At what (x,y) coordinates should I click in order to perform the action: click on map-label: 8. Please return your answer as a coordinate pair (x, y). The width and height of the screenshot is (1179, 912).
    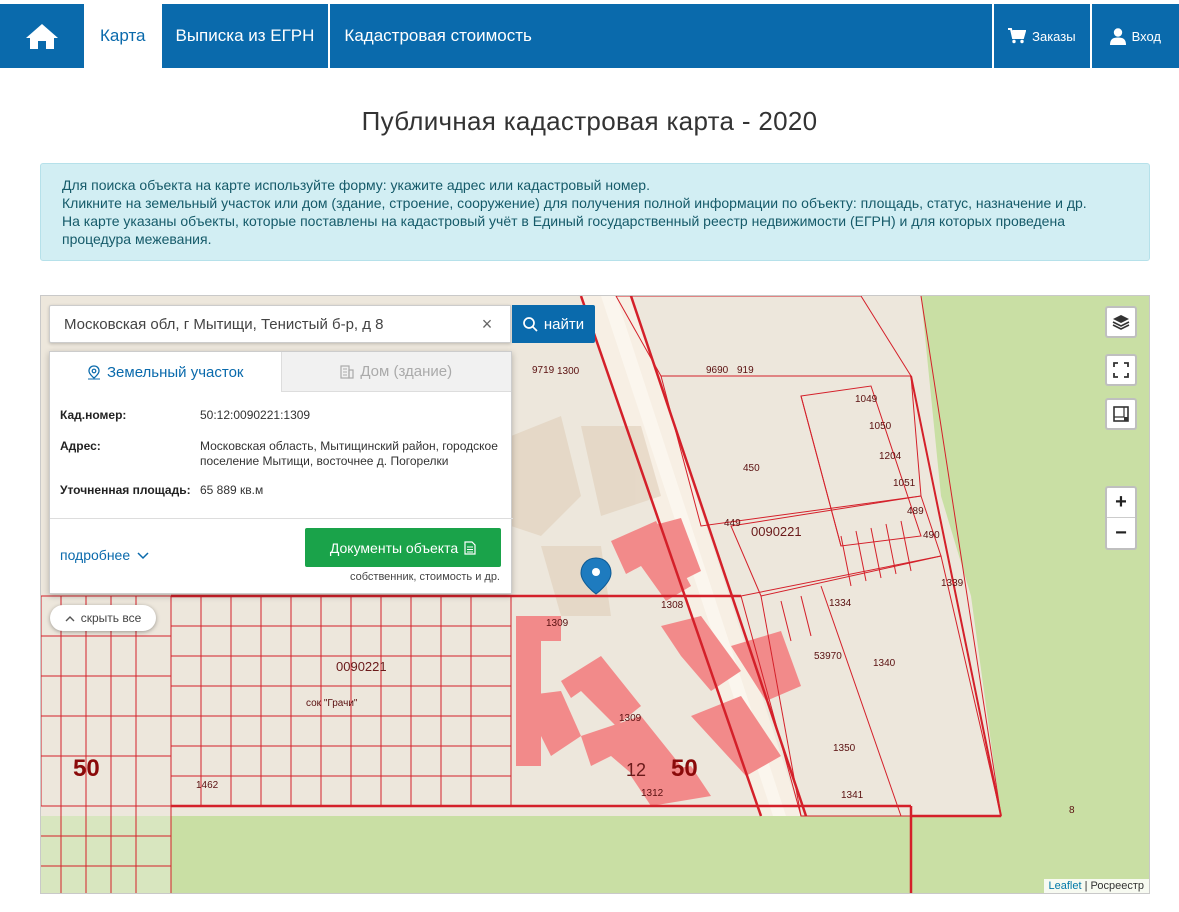
    Looking at the image, I should click on (1072, 810).